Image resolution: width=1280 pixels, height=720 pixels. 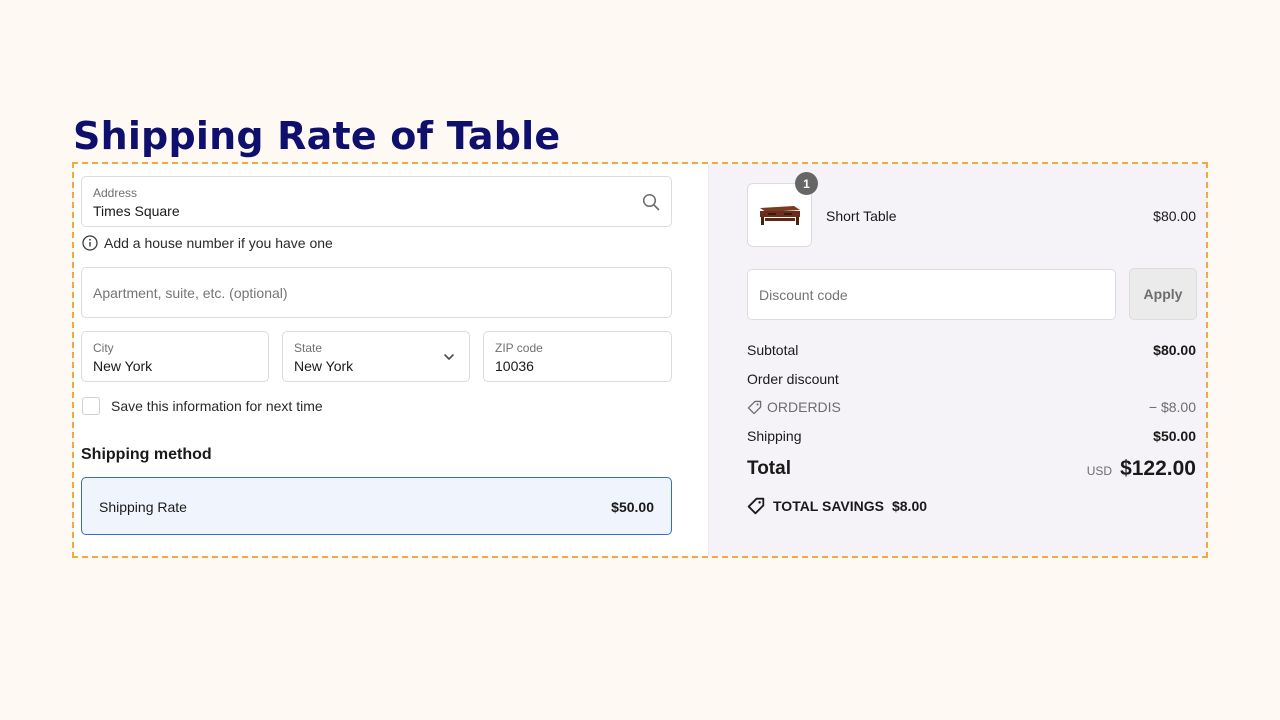 What do you see at coordinates (1174, 436) in the screenshot?
I see `shipping-value: $50.00` at bounding box center [1174, 436].